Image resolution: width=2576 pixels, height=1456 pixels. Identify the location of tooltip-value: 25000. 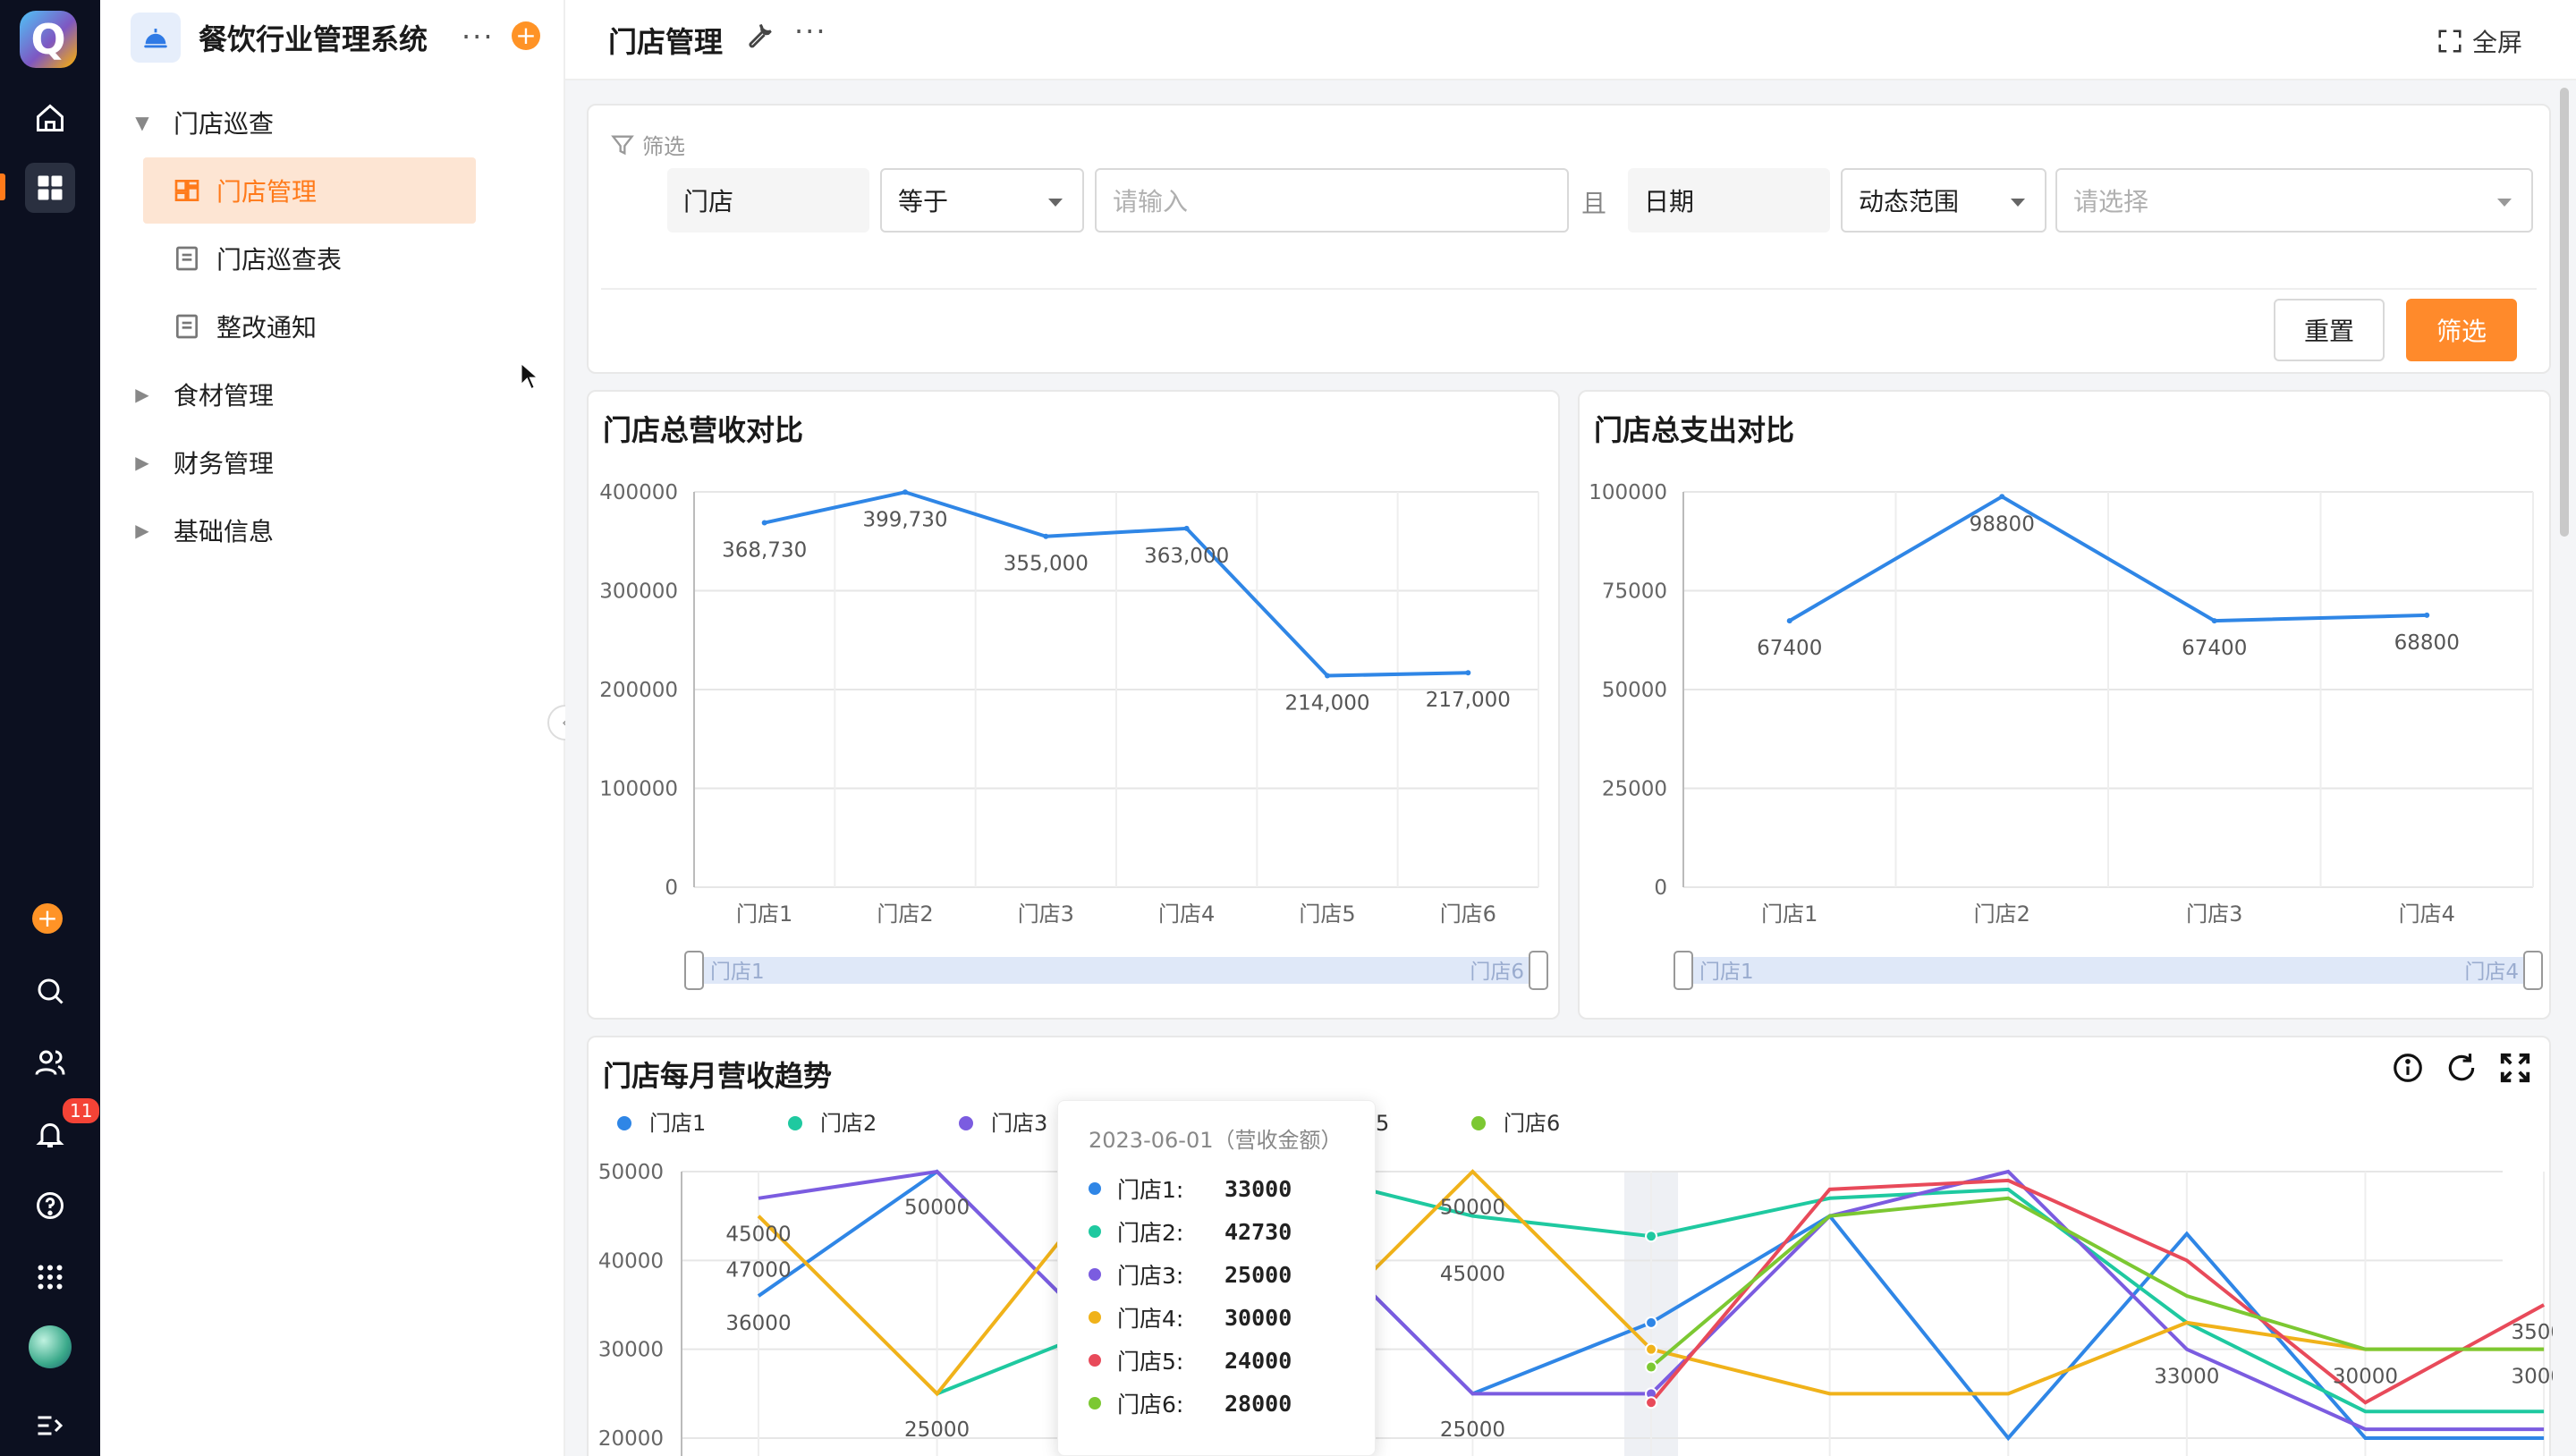
(1258, 1274).